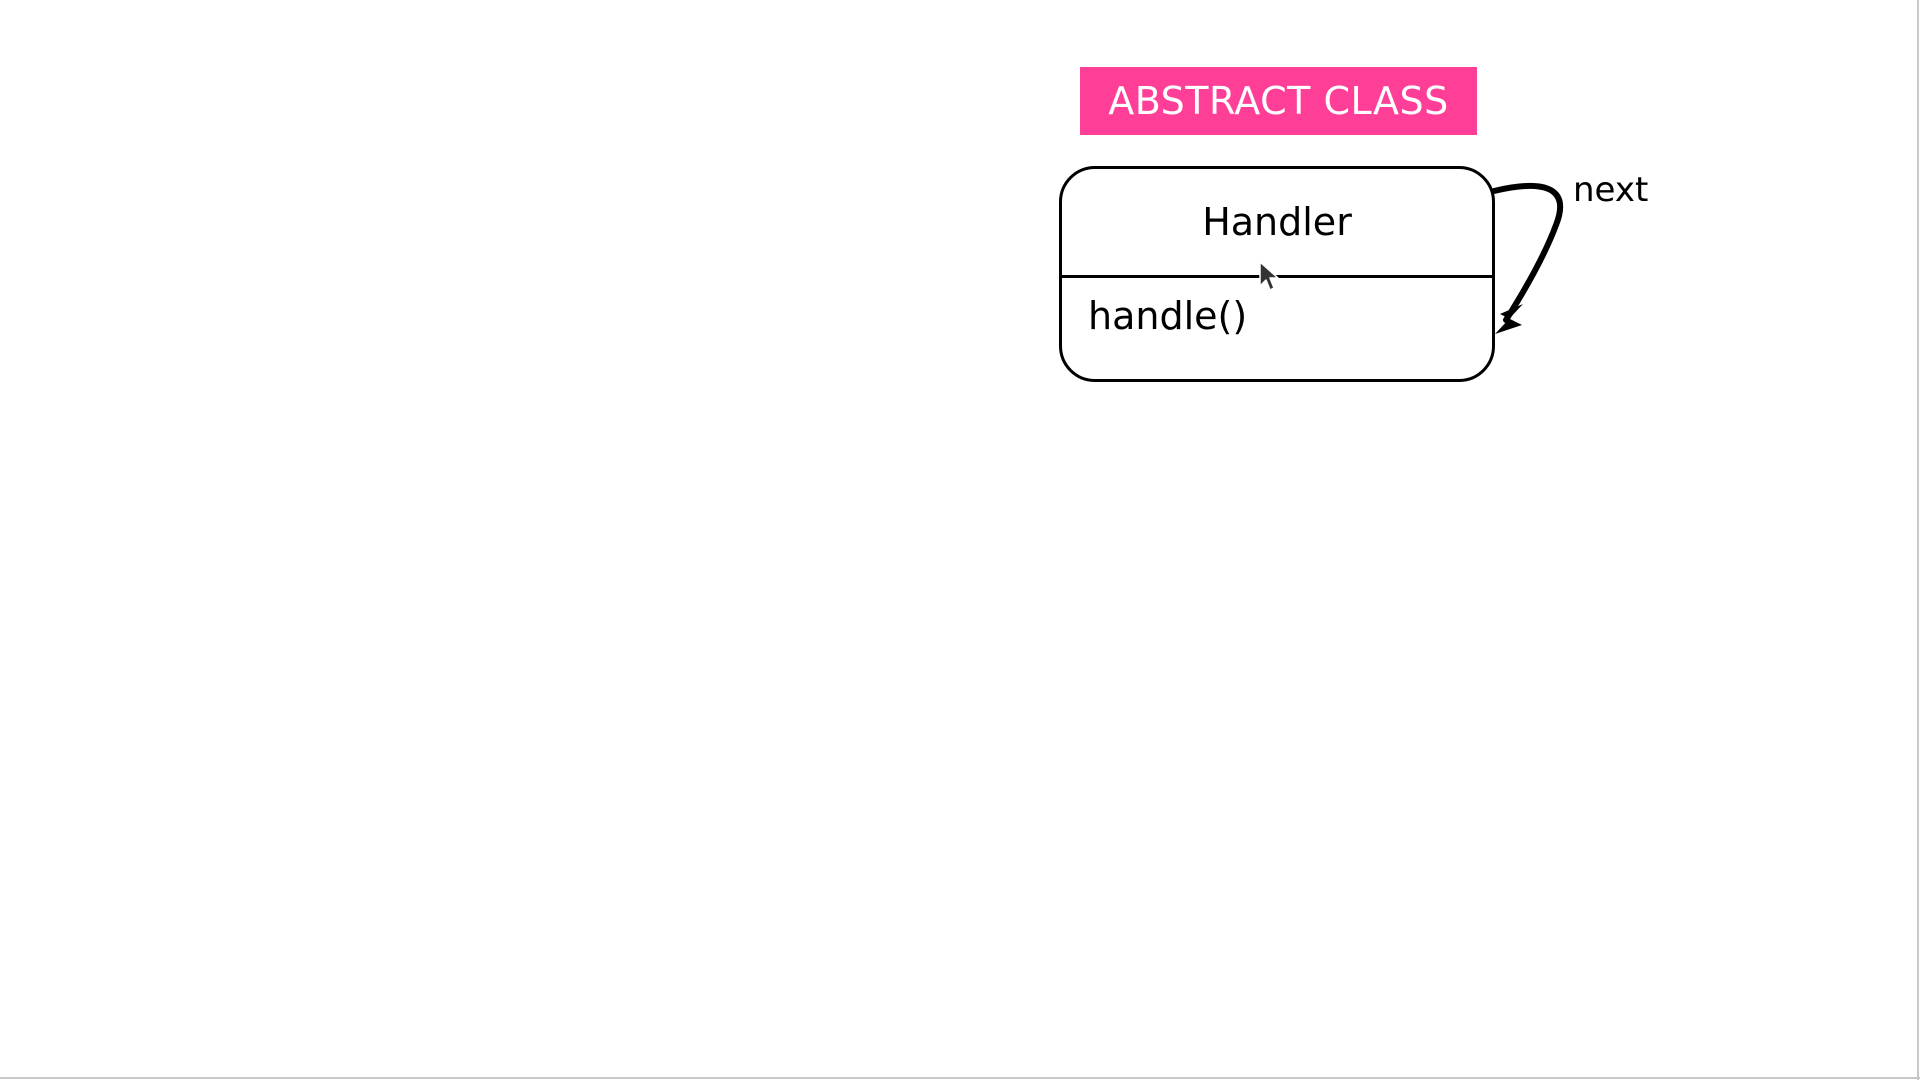  What do you see at coordinates (1527, 253) in the screenshot?
I see `self-association-curve` at bounding box center [1527, 253].